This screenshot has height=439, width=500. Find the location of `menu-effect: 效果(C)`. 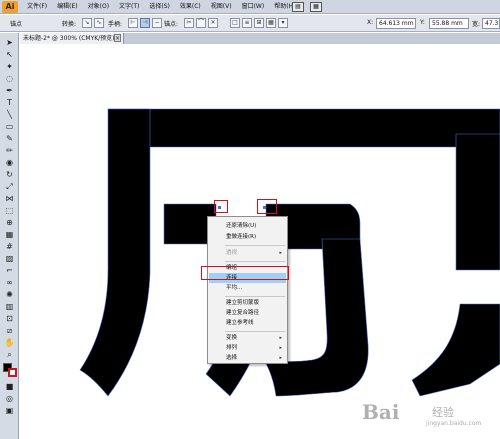

menu-effect: 效果(C) is located at coordinates (190, 7).